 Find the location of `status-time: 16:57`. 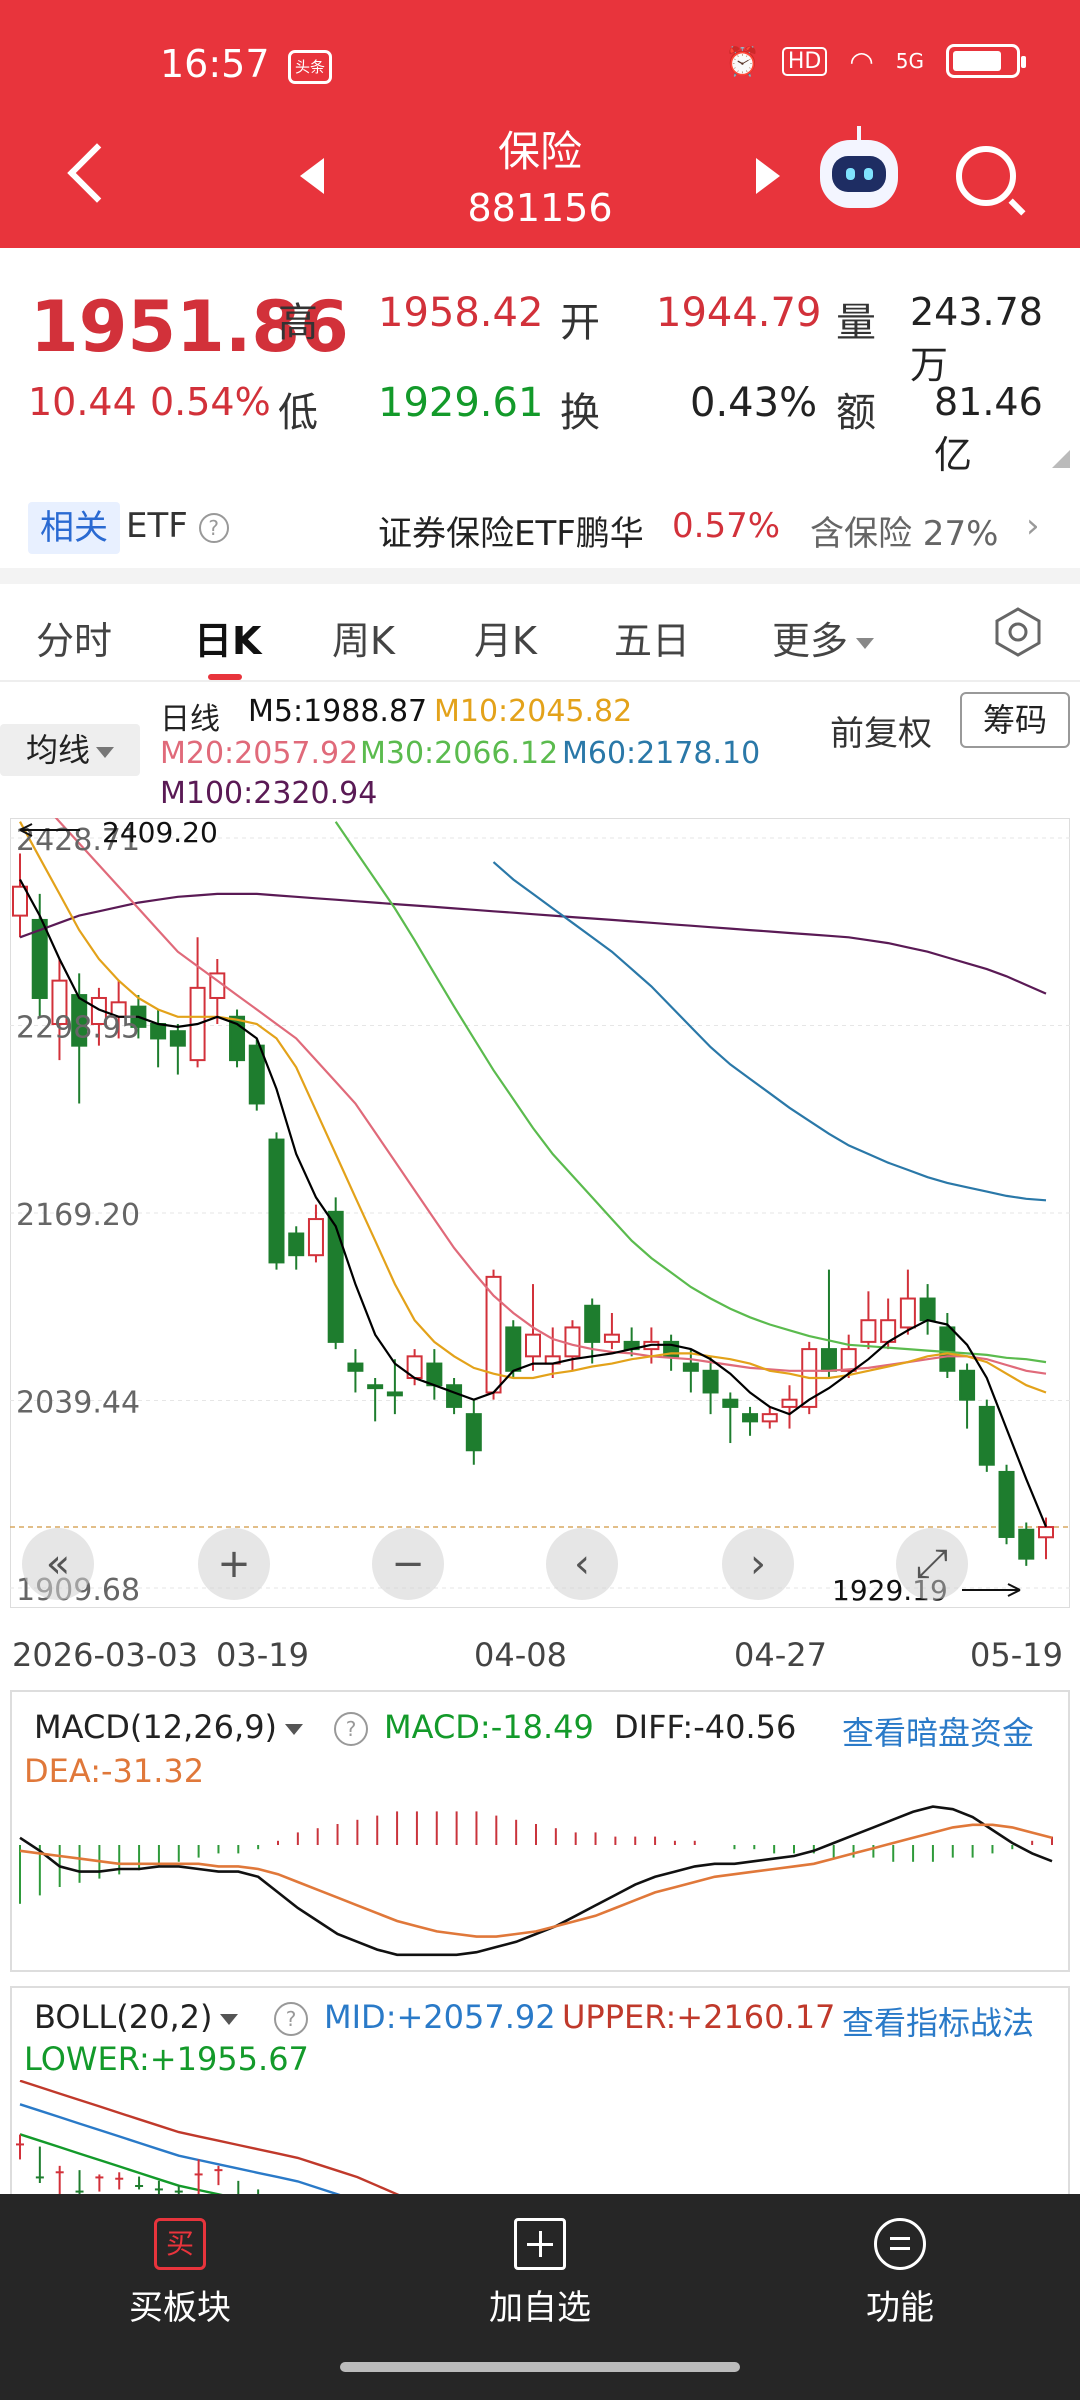

status-time: 16:57 is located at coordinates (215, 64).